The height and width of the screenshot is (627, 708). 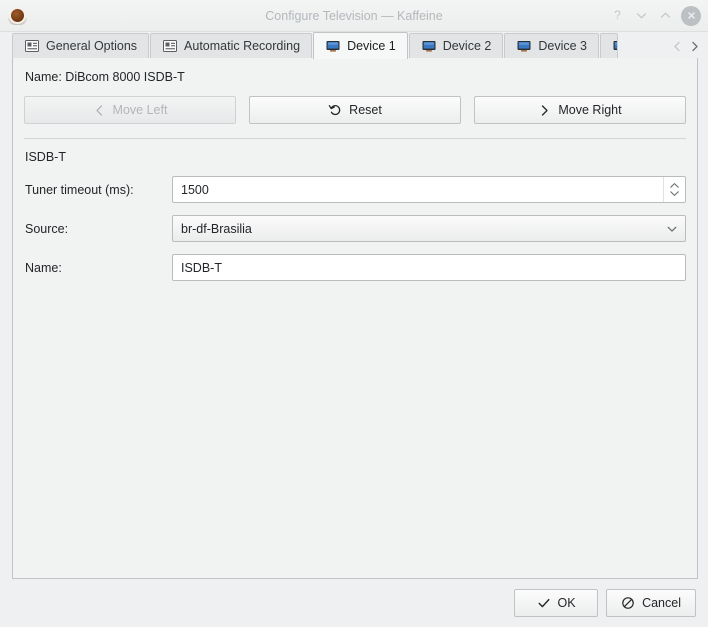 I want to click on move-right-button: Move Right, so click(x=580, y=110).